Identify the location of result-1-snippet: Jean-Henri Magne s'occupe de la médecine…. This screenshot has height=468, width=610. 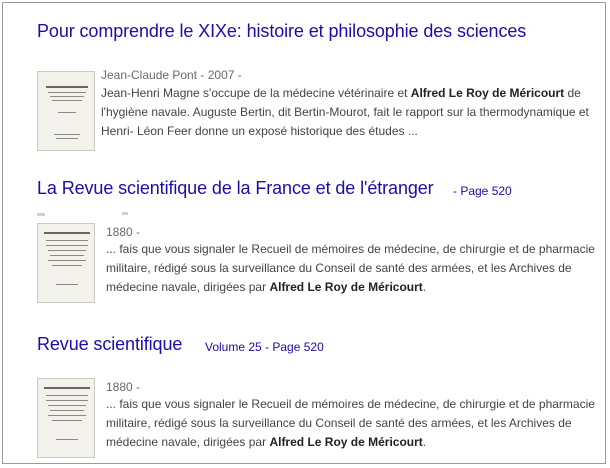
(345, 112).